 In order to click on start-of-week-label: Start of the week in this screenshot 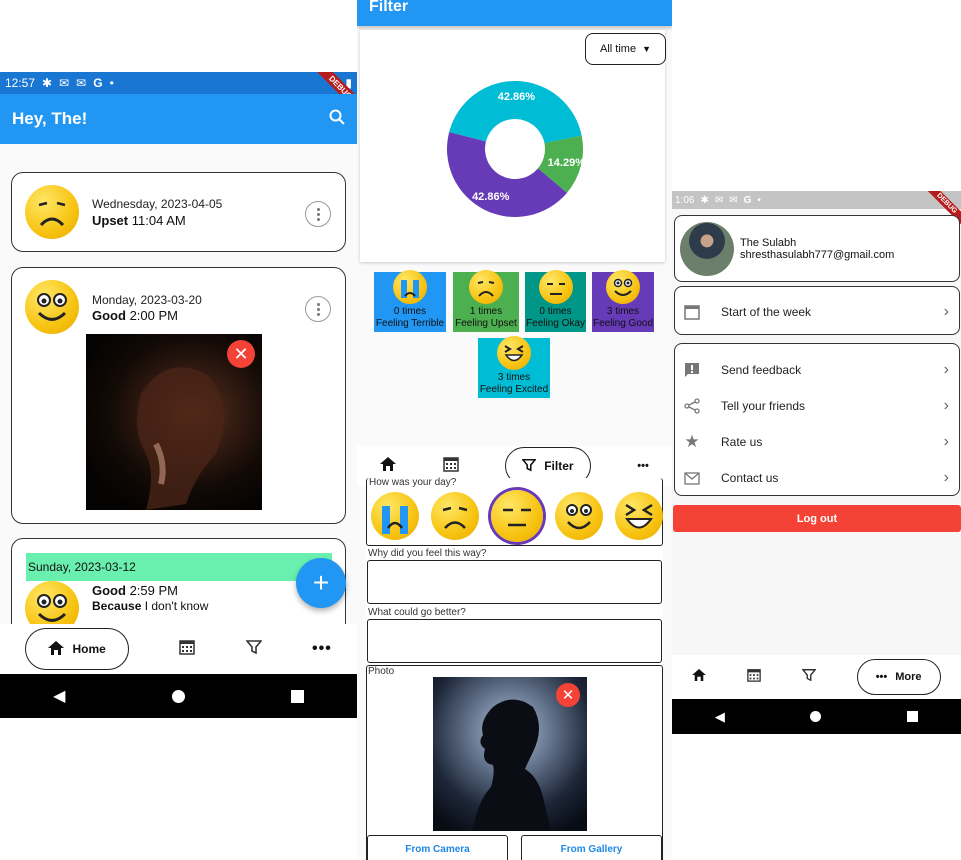, I will do `click(766, 311)`.